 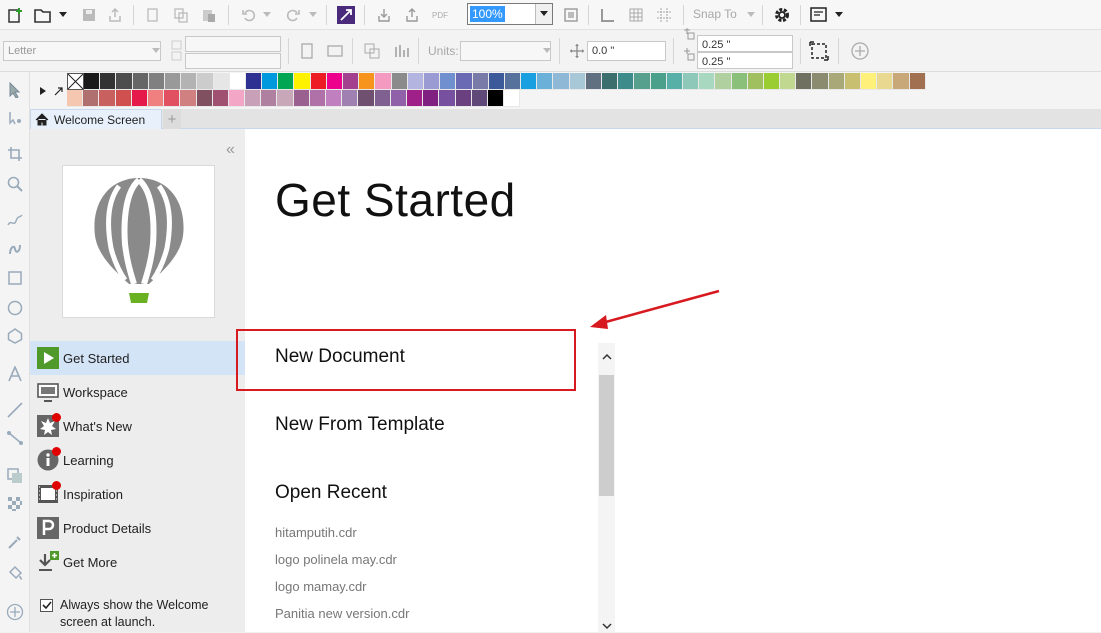 What do you see at coordinates (137, 392) in the screenshot?
I see `sidebar-item-workspace: Workspace` at bounding box center [137, 392].